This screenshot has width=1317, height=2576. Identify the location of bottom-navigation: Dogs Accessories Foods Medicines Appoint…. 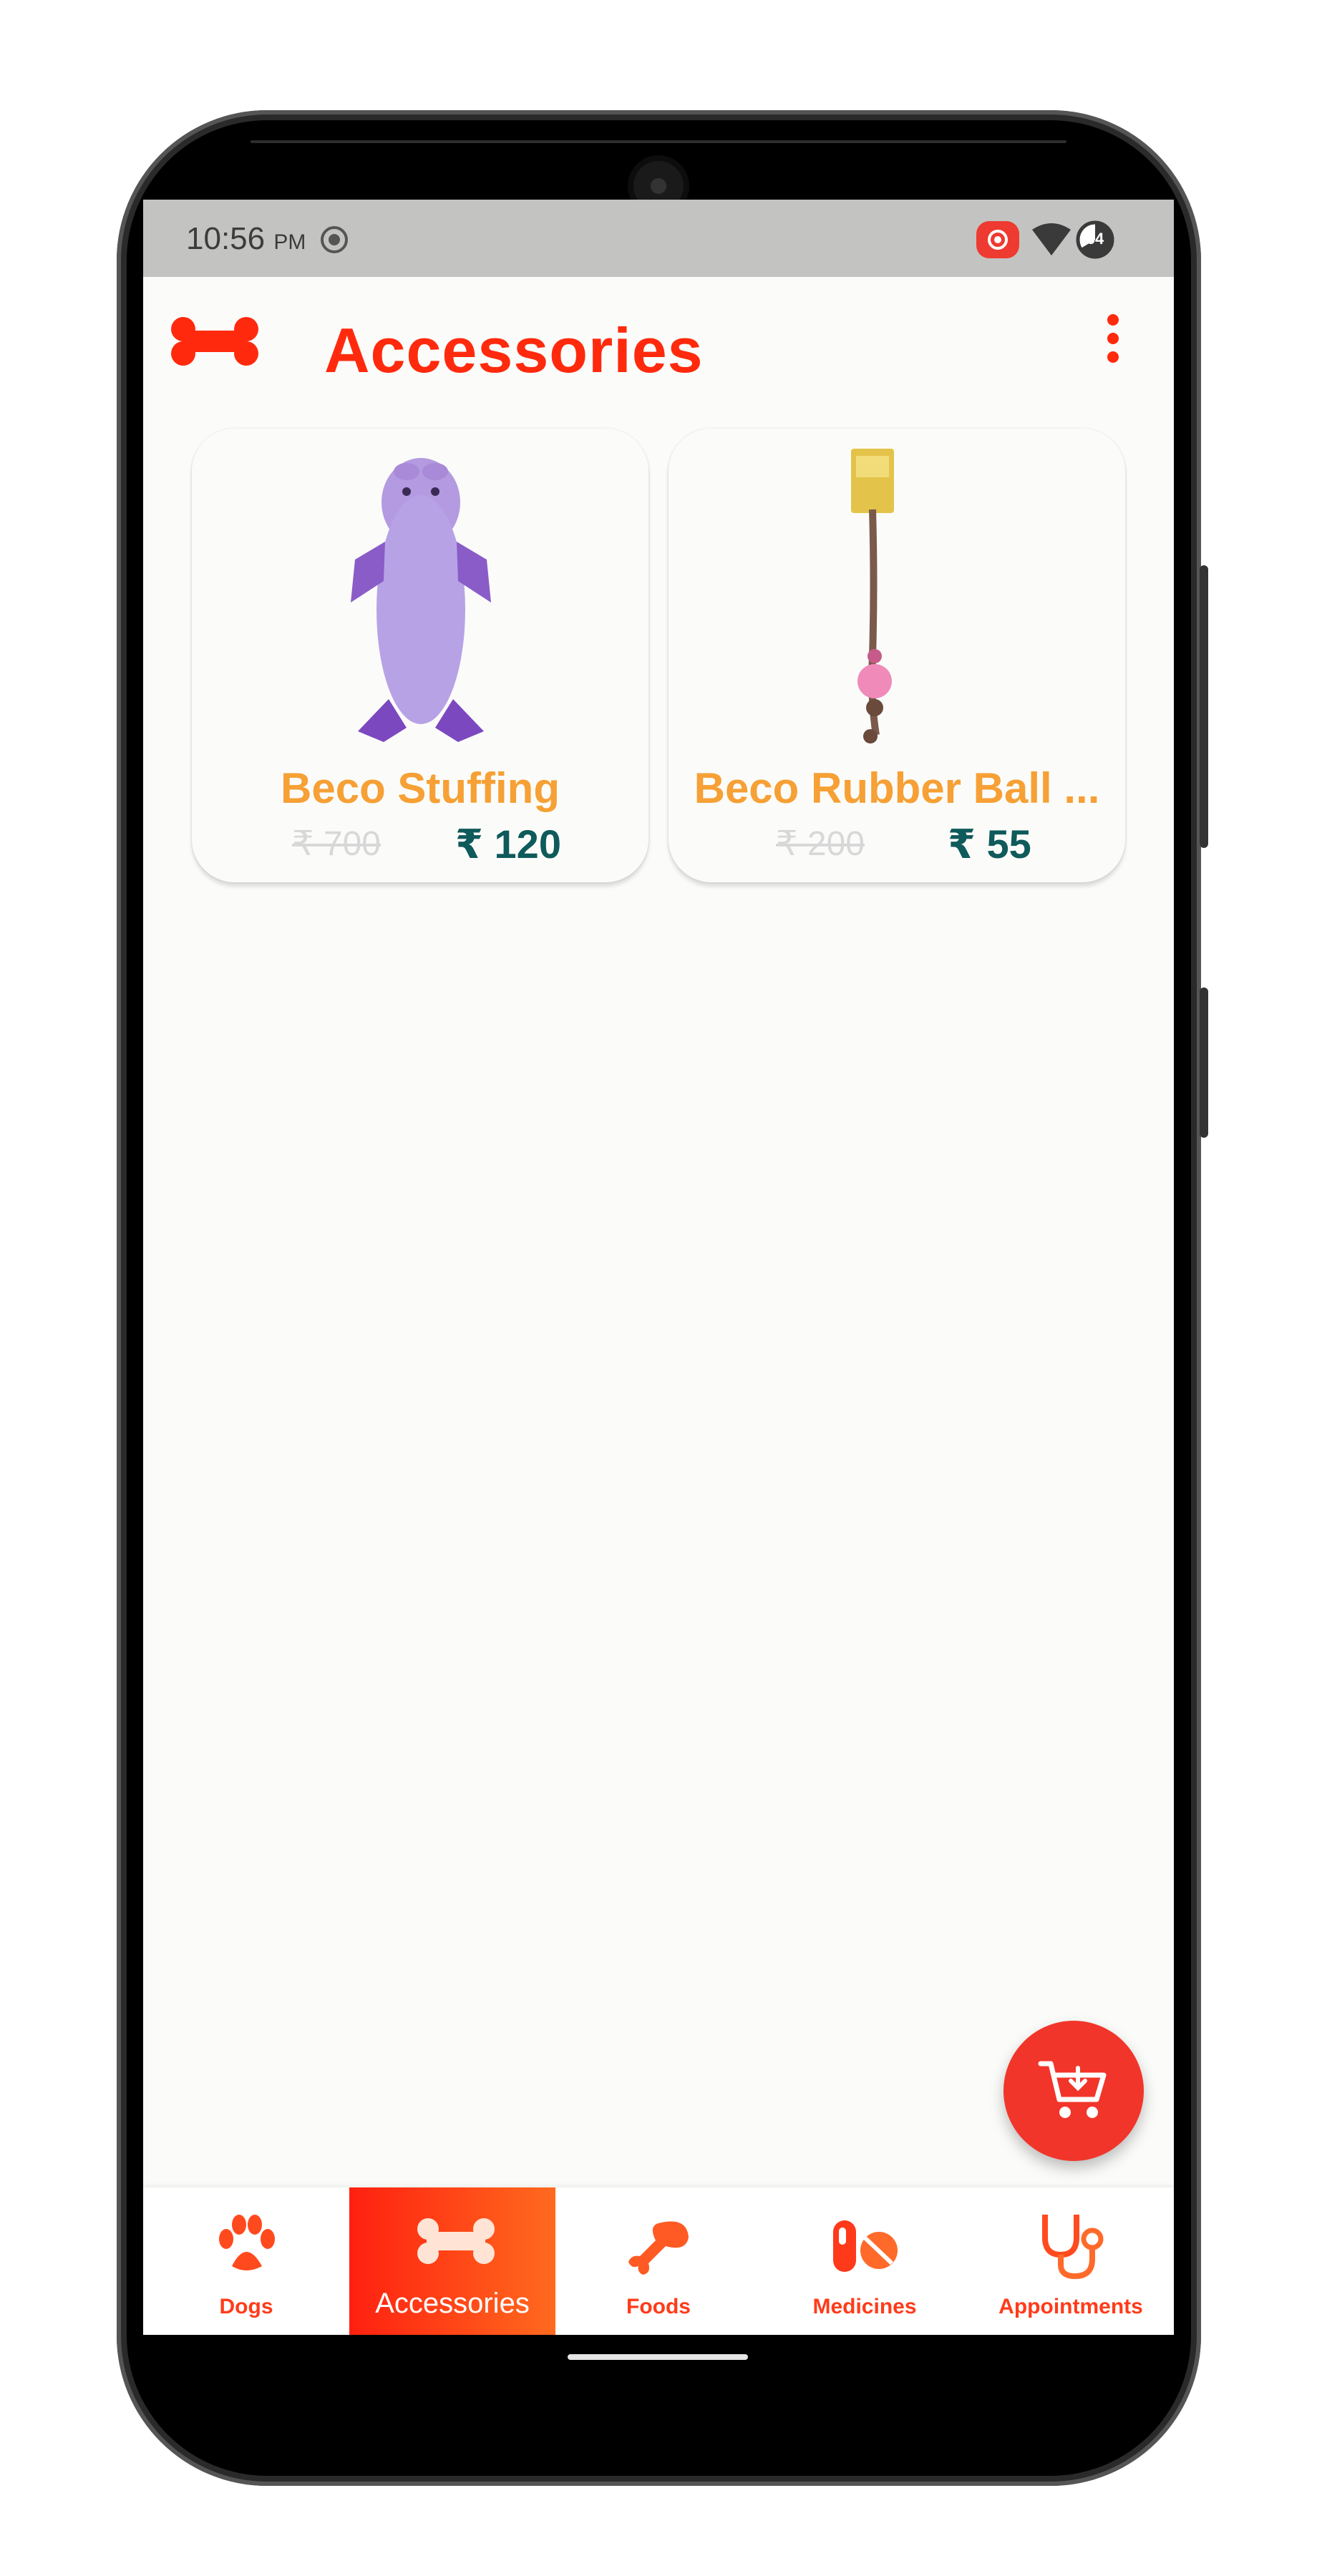
(658, 2261).